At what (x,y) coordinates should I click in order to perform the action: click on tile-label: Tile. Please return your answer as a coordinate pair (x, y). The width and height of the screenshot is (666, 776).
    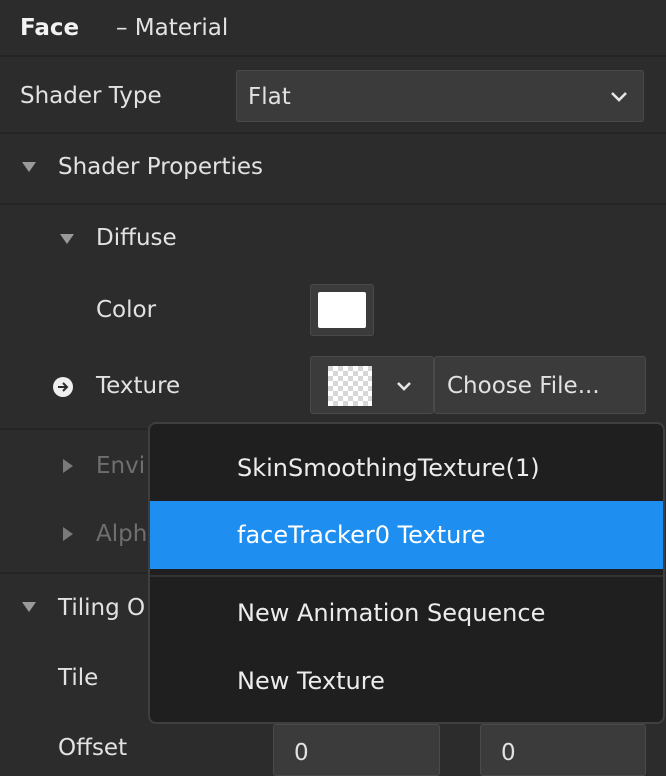
    Looking at the image, I should click on (78, 678).